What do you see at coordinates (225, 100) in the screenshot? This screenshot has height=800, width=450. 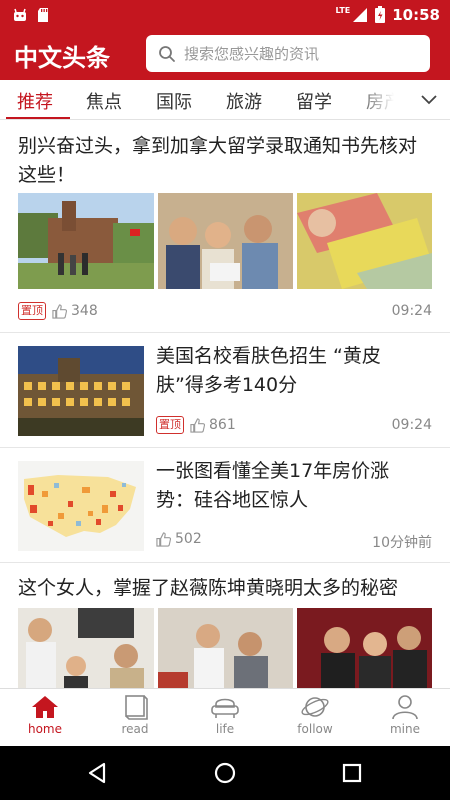 I see `category-tabs: 推荐 焦点 国际 旅游 留学 房产` at bounding box center [225, 100].